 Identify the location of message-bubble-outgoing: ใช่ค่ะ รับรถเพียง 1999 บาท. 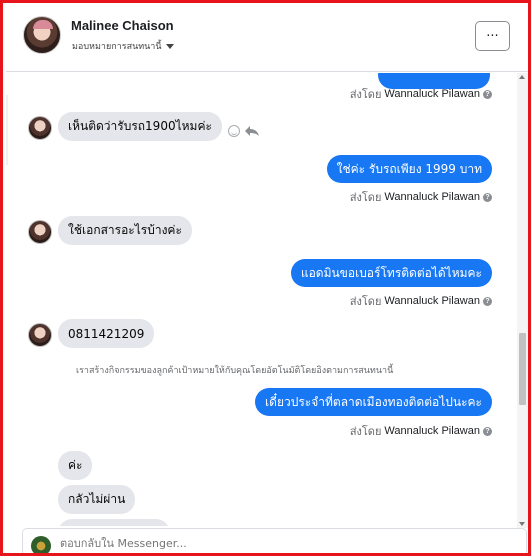
(409, 169).